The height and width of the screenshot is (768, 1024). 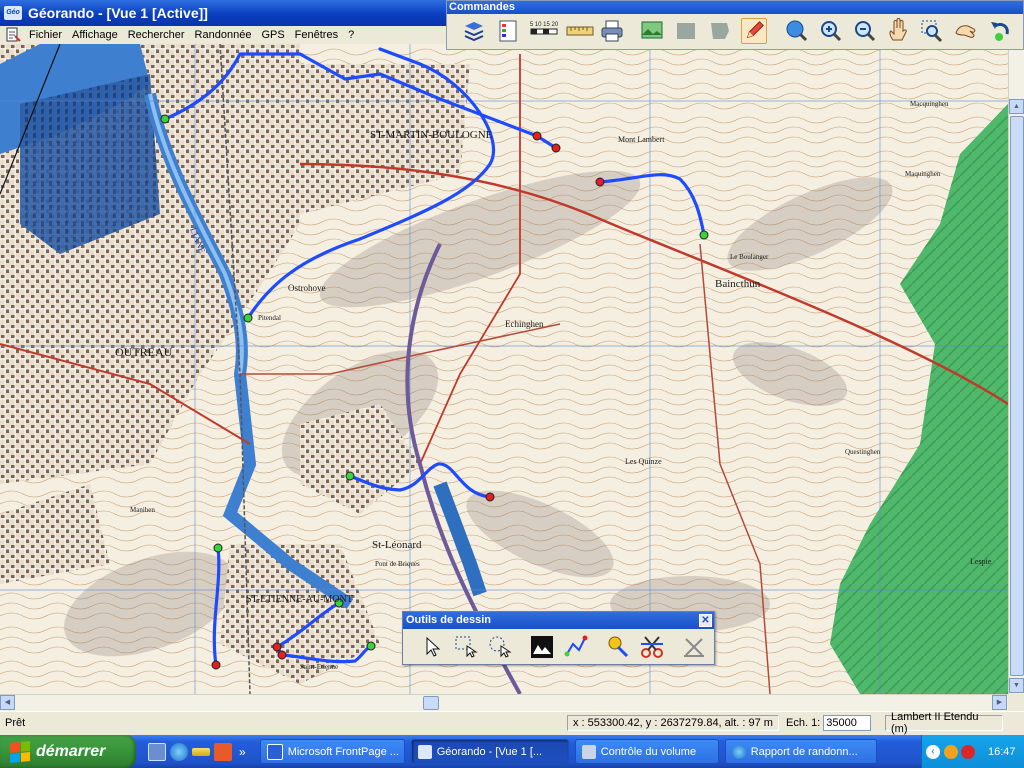 What do you see at coordinates (999, 702) in the screenshot?
I see `scroll-right-icon: ▶` at bounding box center [999, 702].